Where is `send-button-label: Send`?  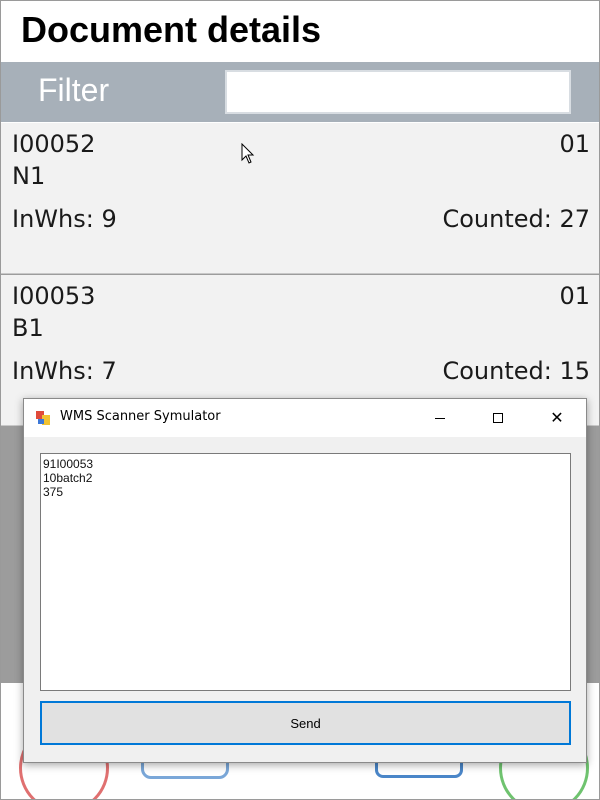
send-button-label: Send is located at coordinates (305, 723).